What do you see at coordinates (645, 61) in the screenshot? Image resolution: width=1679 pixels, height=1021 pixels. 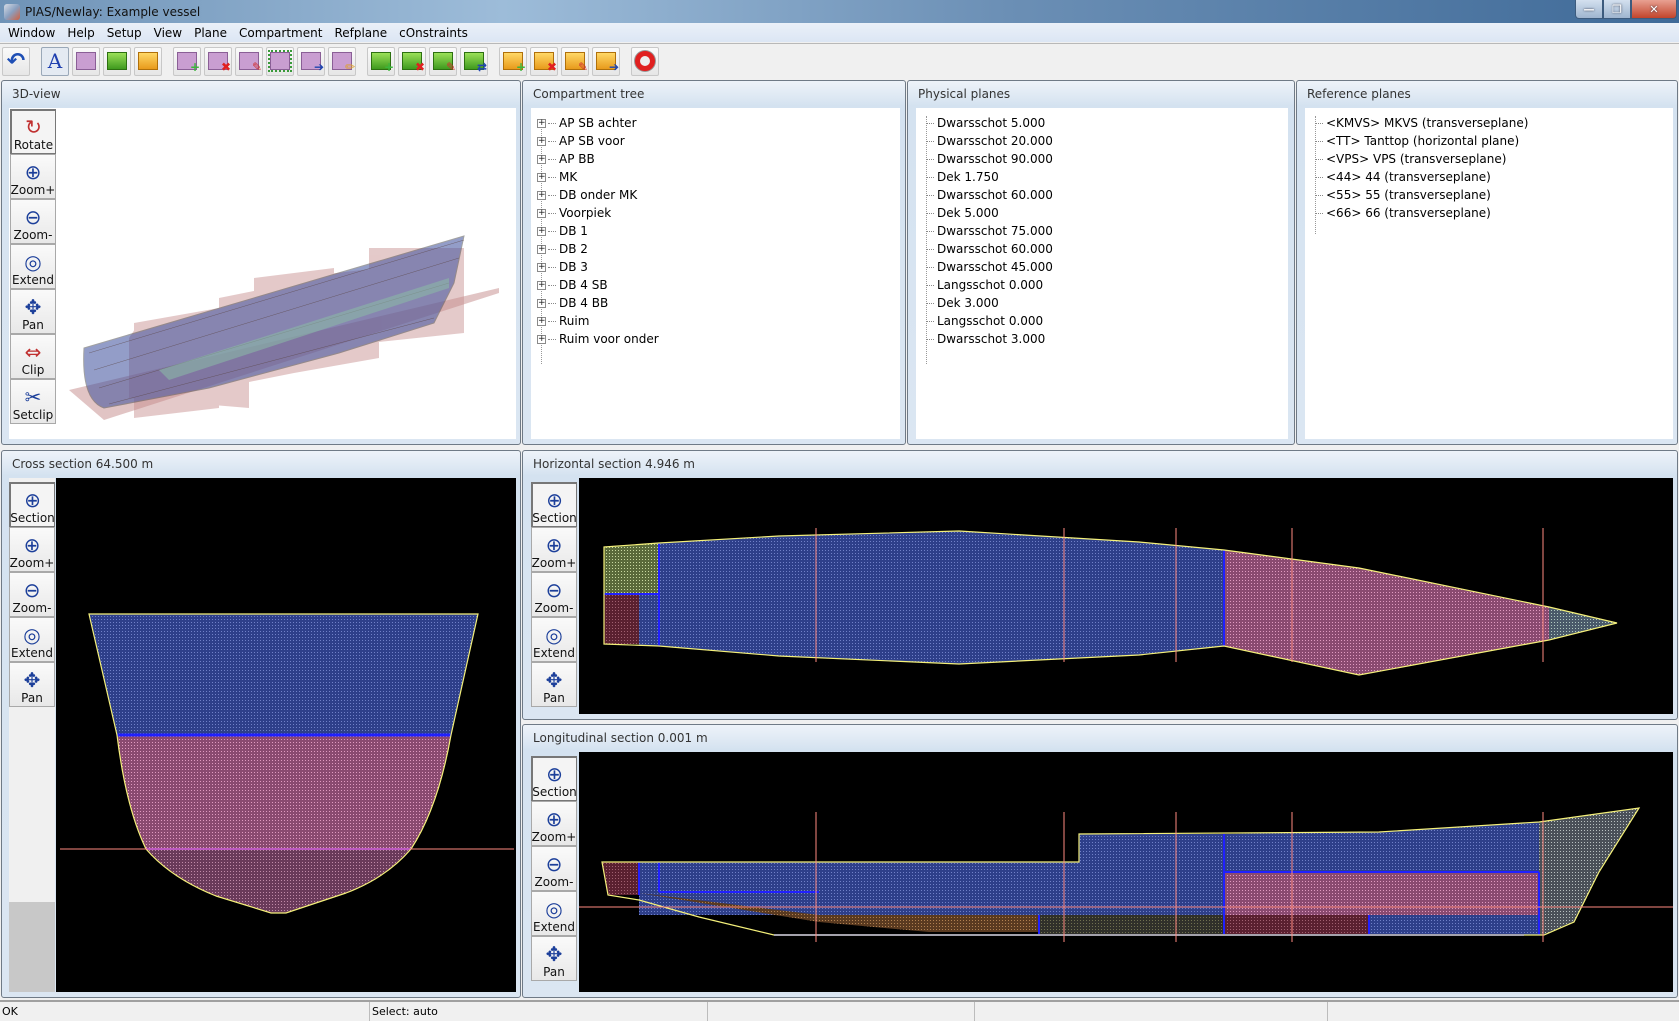 I see `help-button` at bounding box center [645, 61].